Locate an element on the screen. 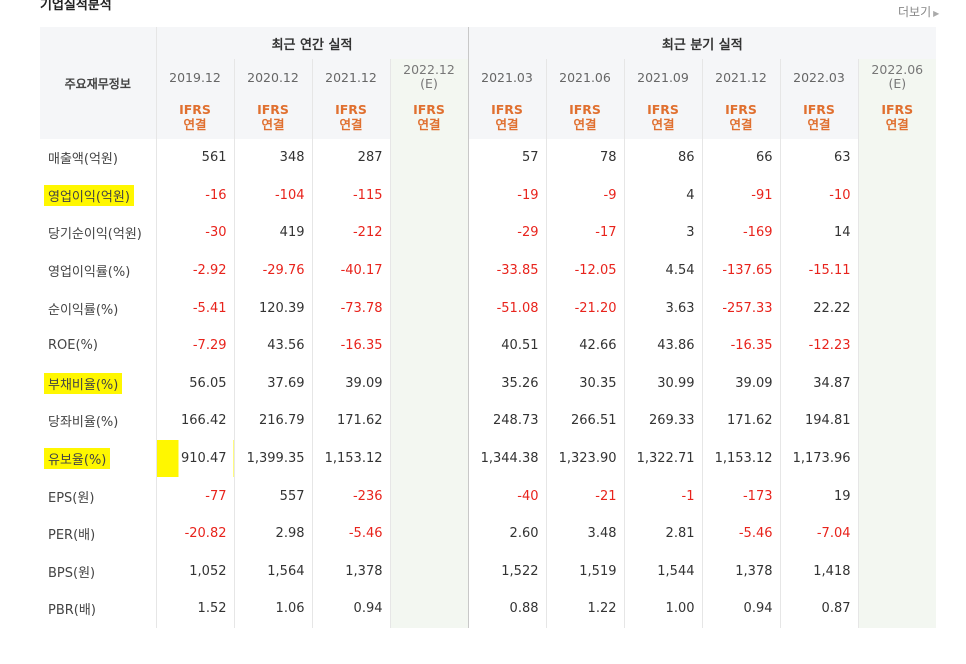  chevron-right-icon: ▶ is located at coordinates (936, 13).